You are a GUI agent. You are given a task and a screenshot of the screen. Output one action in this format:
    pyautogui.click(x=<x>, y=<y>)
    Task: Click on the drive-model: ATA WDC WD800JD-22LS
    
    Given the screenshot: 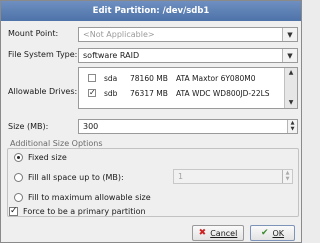 What is the action you would take?
    pyautogui.click(x=223, y=93)
    